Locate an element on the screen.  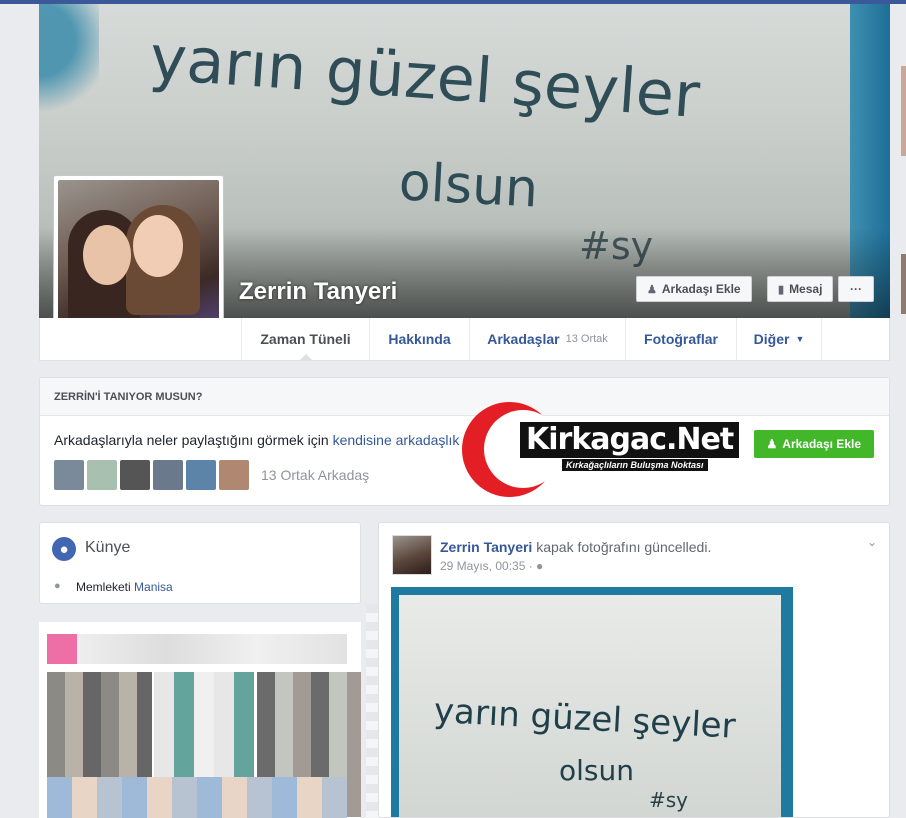
tab-label: Hakkında is located at coordinates (419, 339).